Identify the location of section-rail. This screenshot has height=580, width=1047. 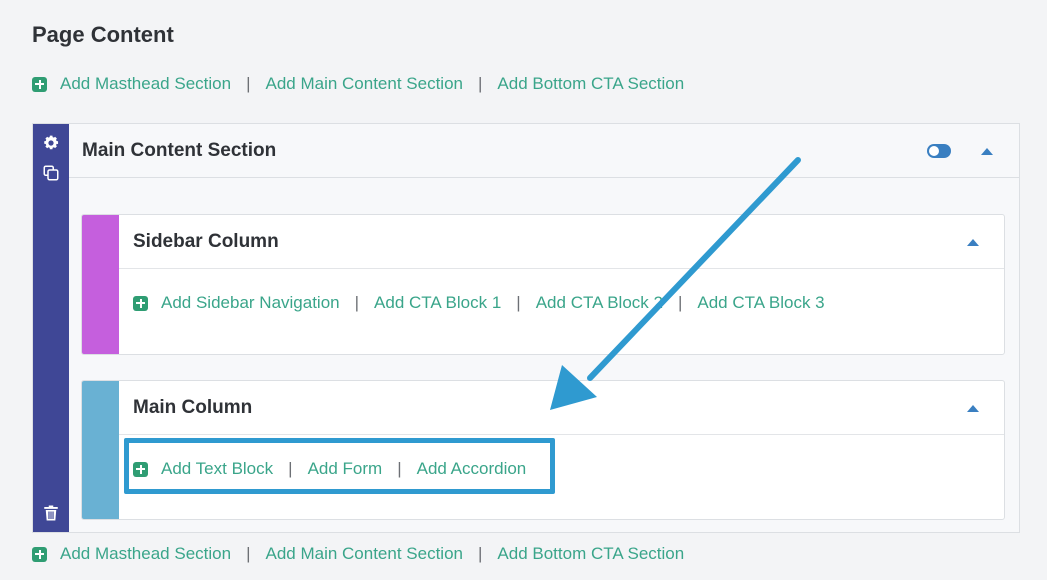
(51, 328).